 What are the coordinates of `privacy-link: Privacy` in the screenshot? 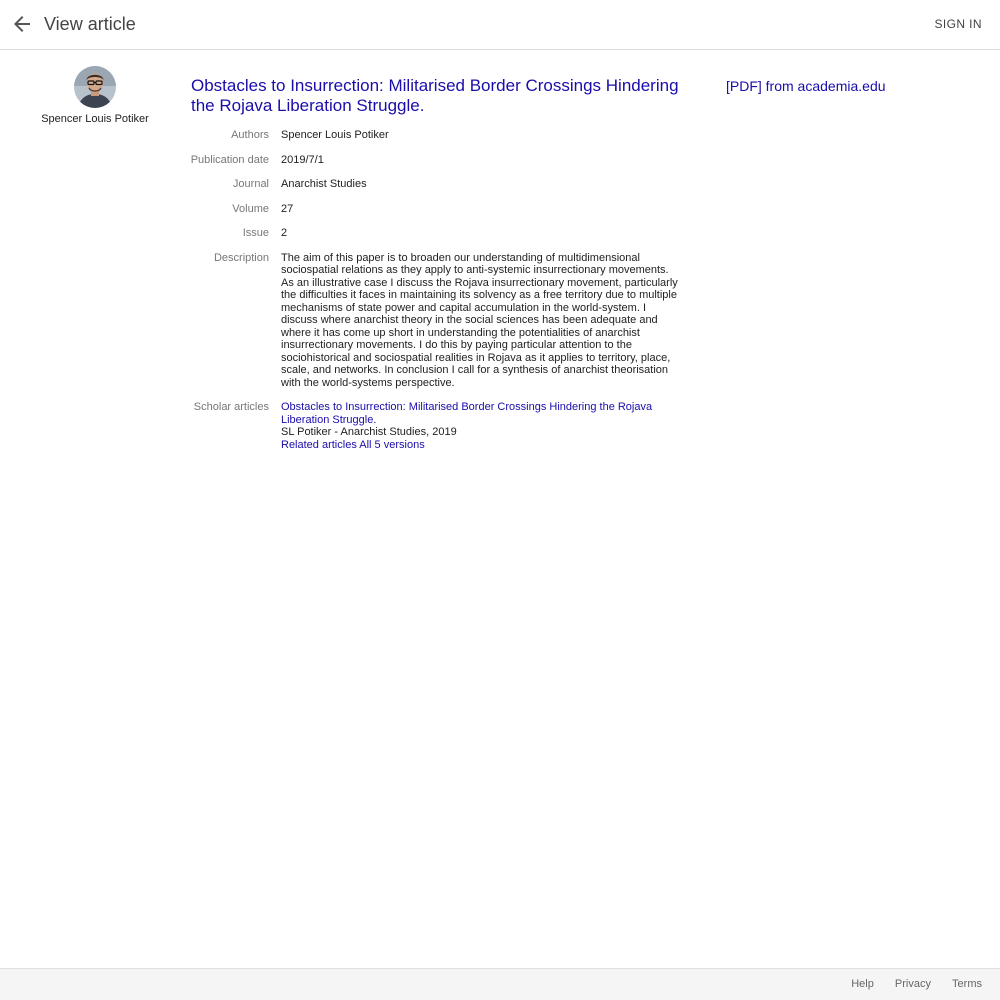 It's located at (913, 984).